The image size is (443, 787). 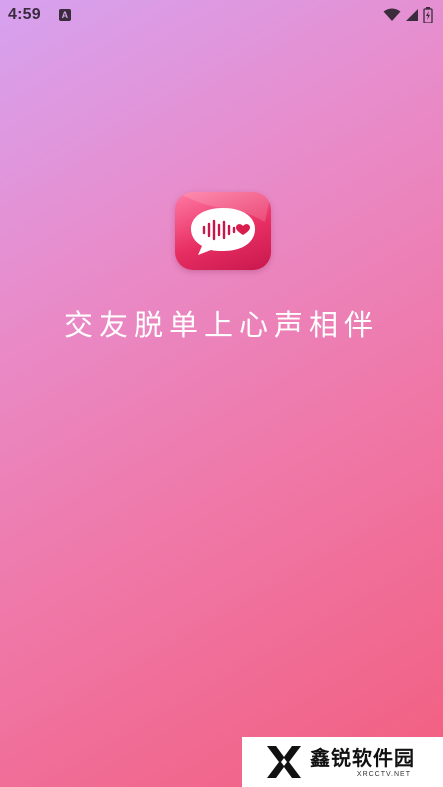 I want to click on notification-letter: A, so click(x=65, y=14).